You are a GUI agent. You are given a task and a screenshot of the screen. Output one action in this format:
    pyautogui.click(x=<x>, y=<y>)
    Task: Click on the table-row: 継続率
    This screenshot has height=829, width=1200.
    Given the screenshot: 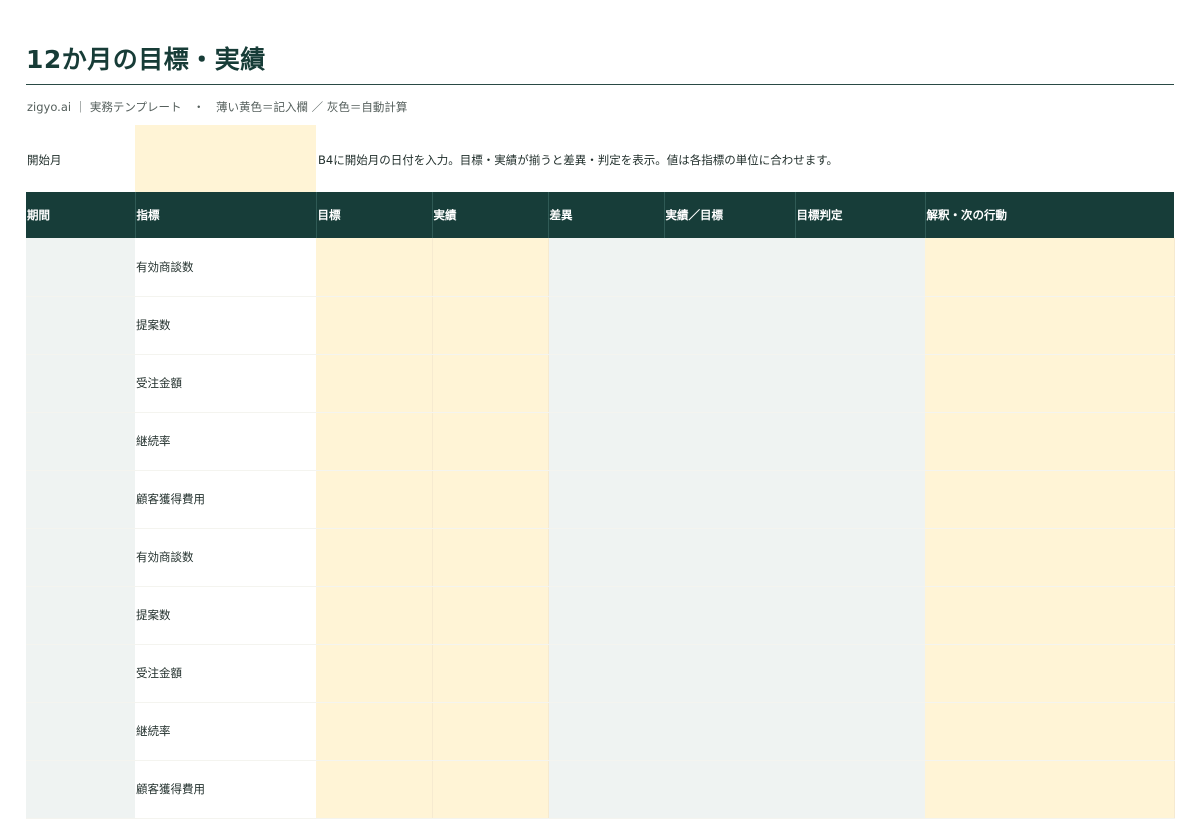 What is the action you would take?
    pyautogui.click(x=600, y=731)
    